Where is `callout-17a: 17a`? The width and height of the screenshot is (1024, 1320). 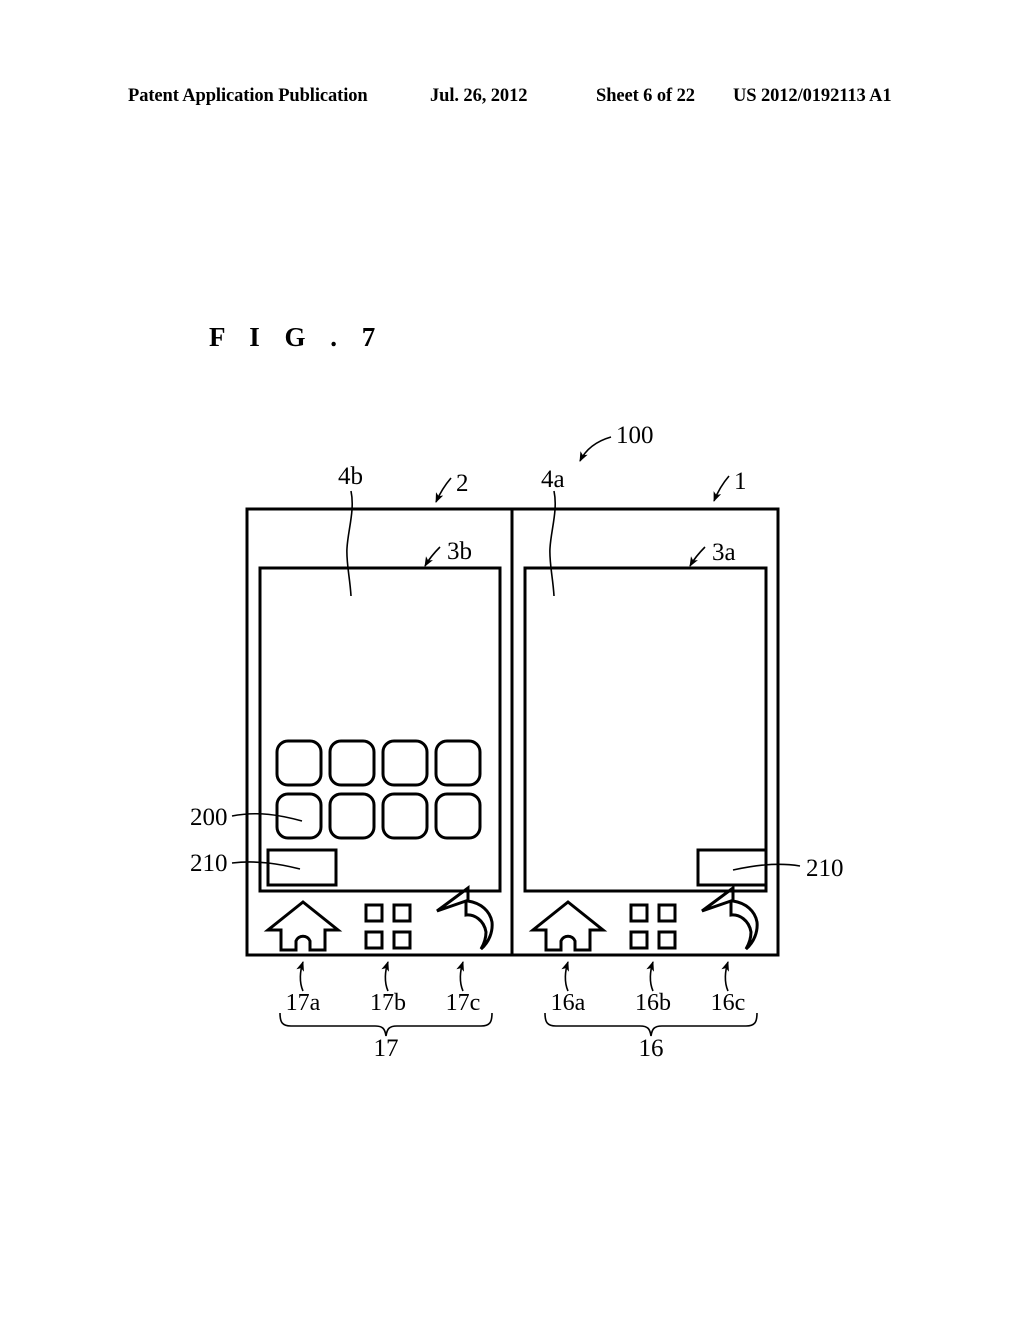 callout-17a: 17a is located at coordinates (303, 1003).